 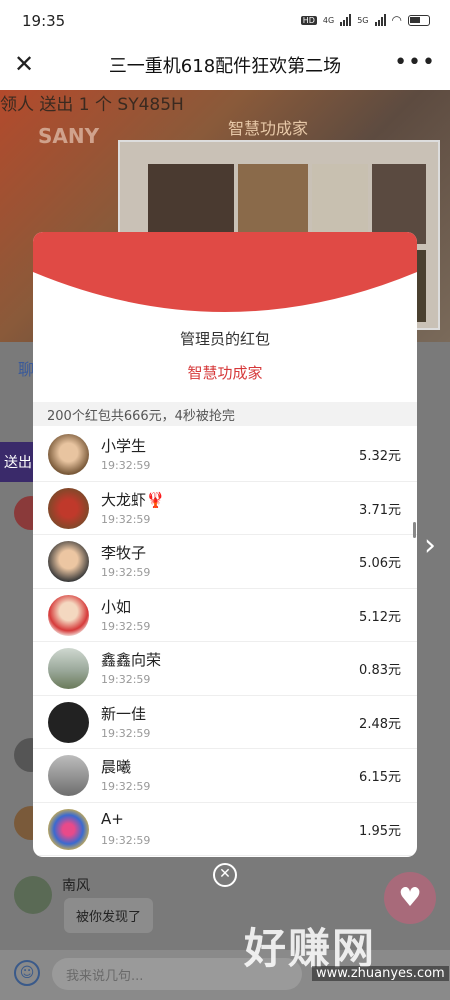 I want to click on sany-logo: SANY, so click(x=69, y=136).